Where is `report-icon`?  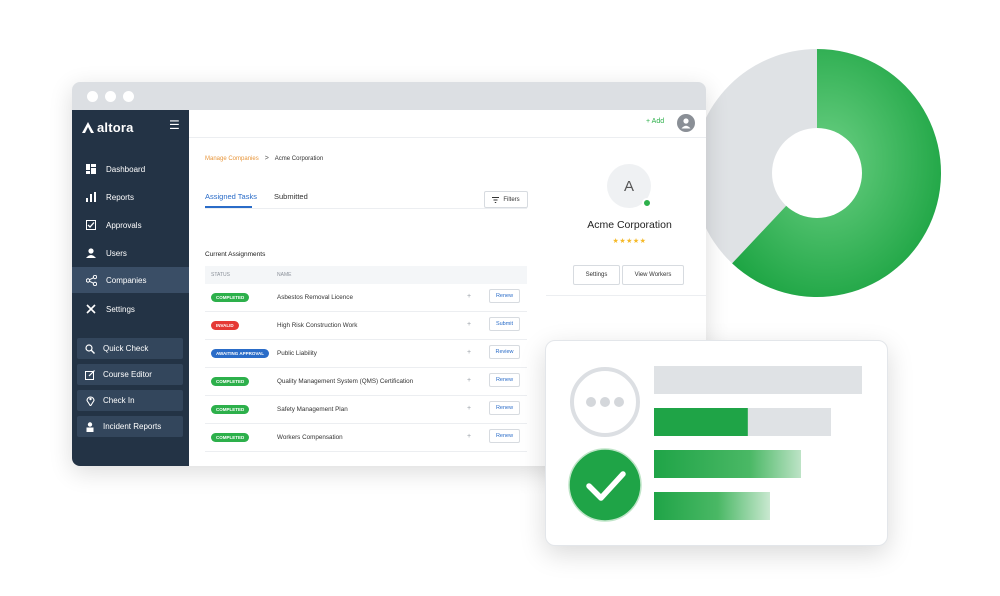 report-icon is located at coordinates (90, 427).